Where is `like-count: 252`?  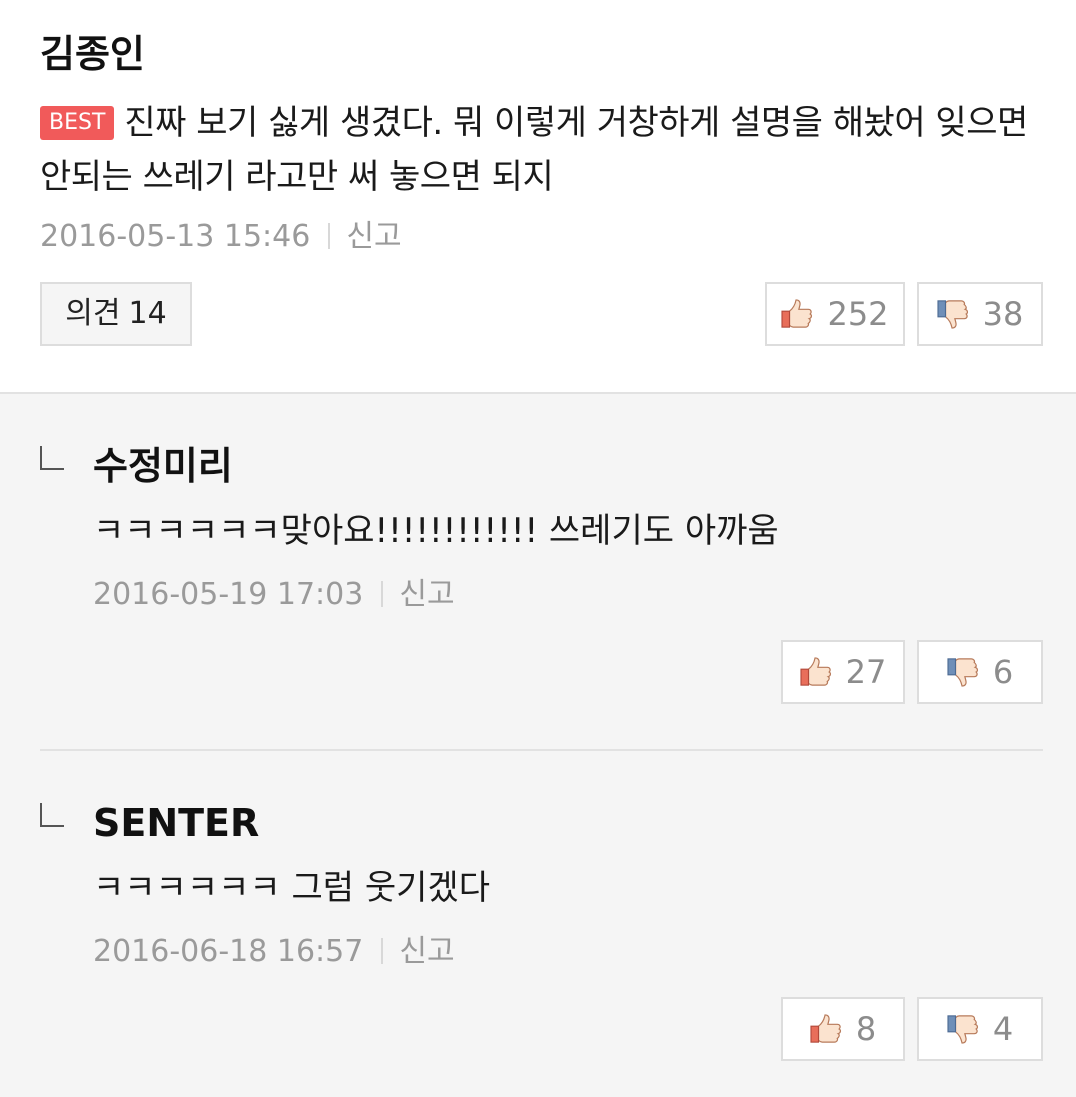
like-count: 252 is located at coordinates (858, 314).